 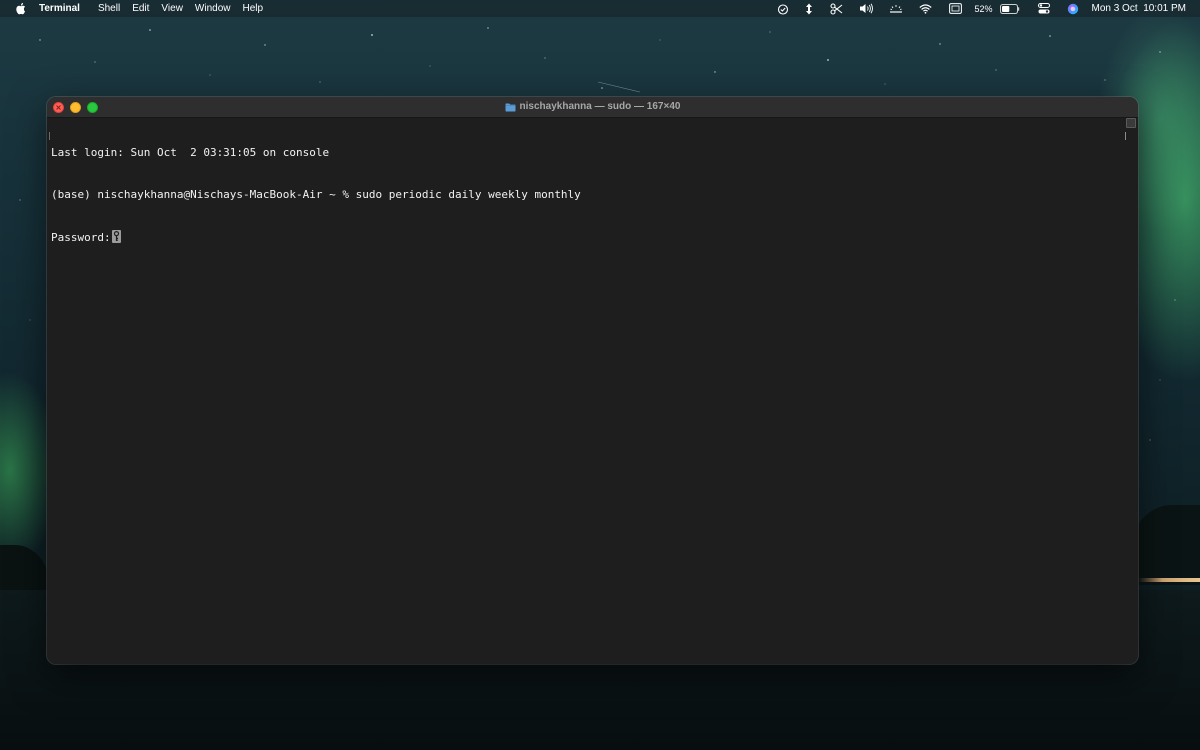 I want to click on menu-shell: Shell, so click(x=109, y=8).